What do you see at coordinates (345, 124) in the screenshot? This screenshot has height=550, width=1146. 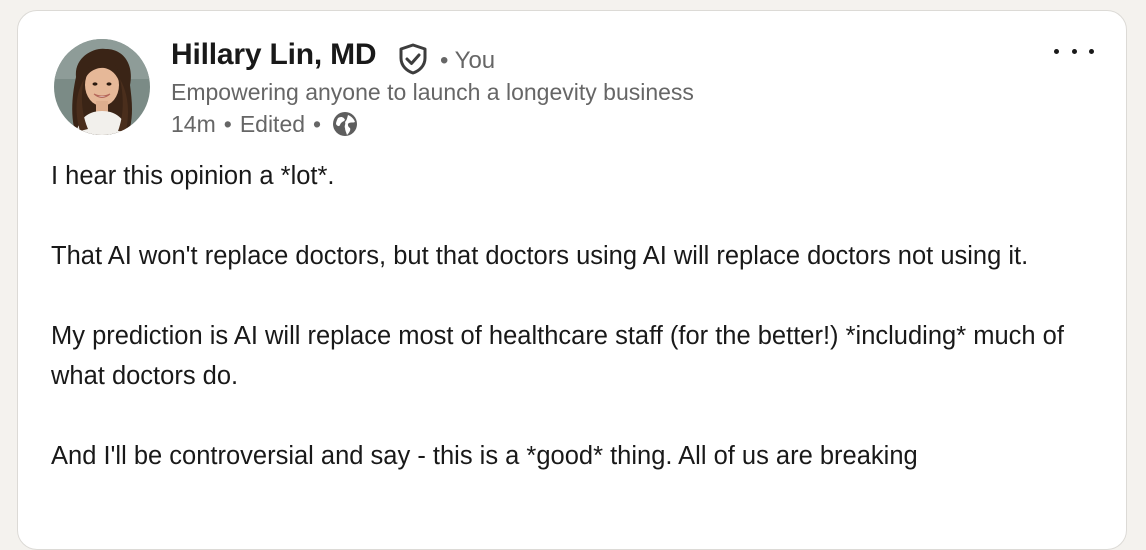 I see `globe-icon` at bounding box center [345, 124].